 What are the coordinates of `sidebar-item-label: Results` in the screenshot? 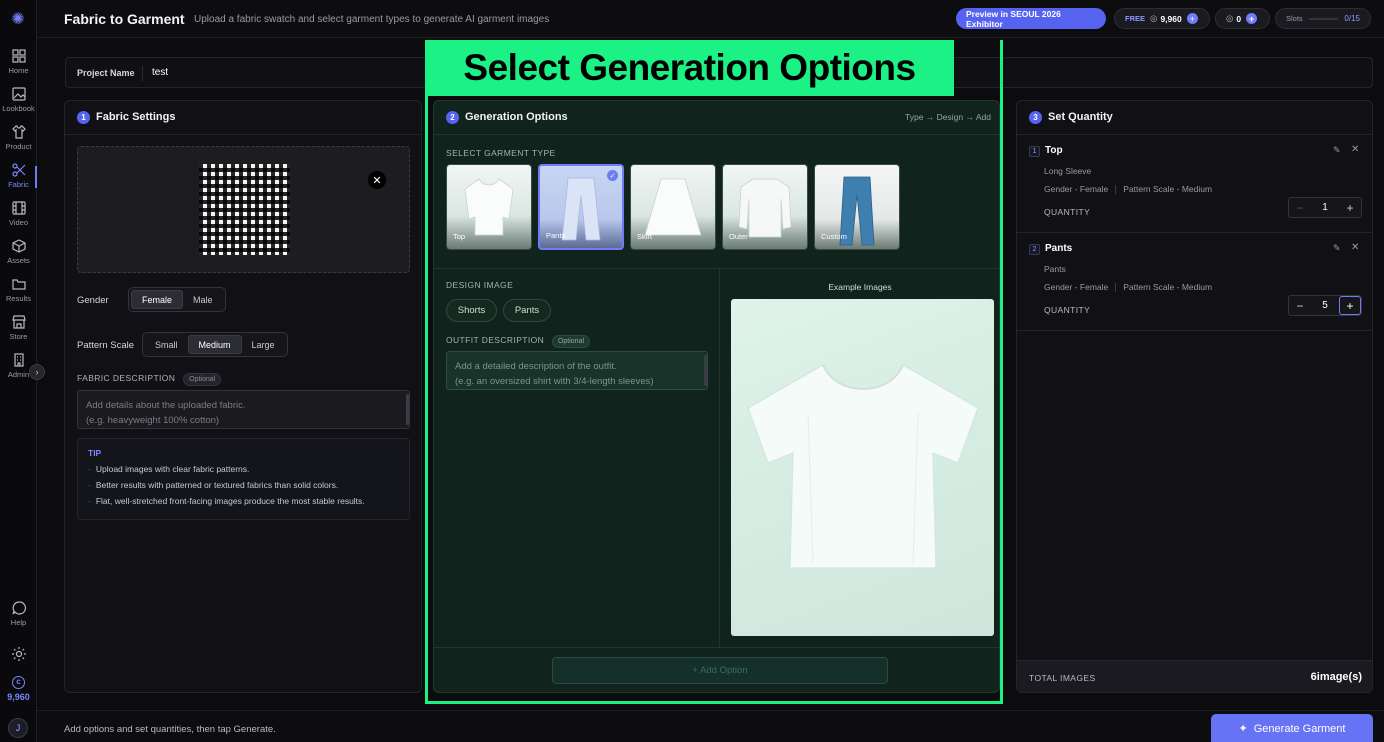 It's located at (18, 298).